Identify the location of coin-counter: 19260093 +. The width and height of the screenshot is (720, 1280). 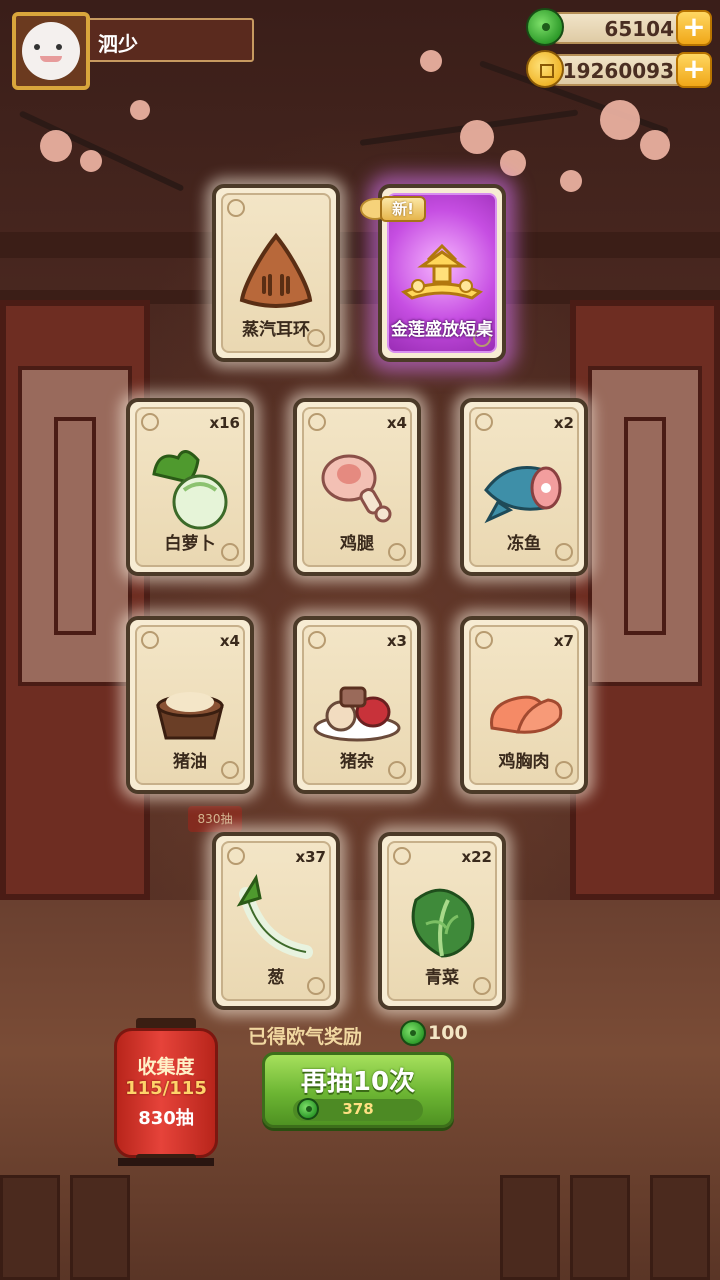
(619, 70).